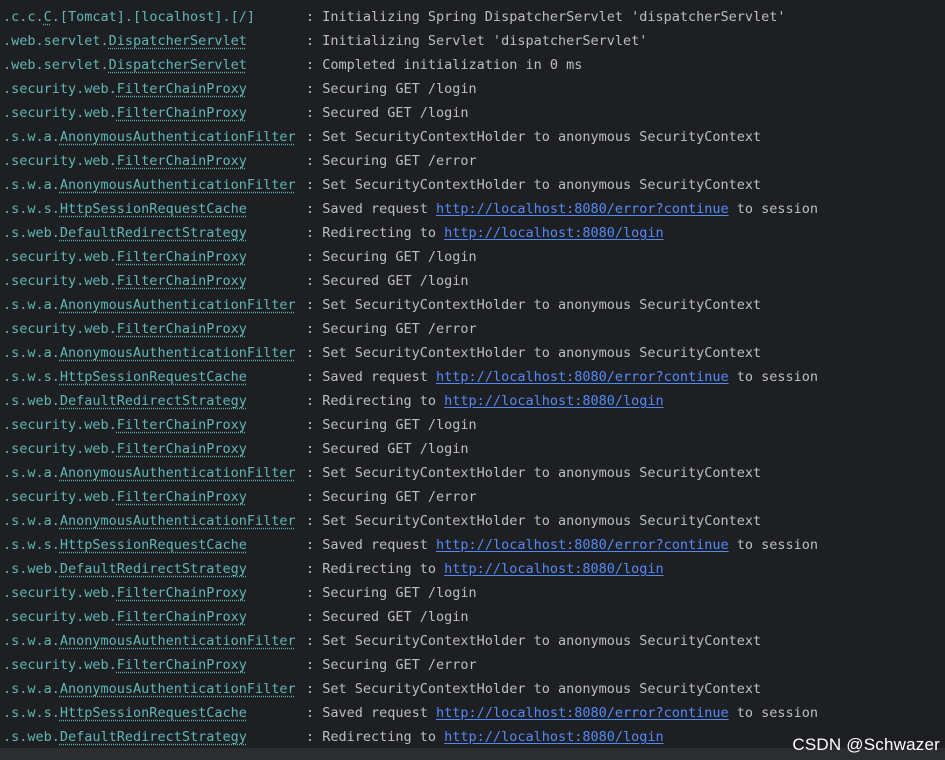  Describe the element at coordinates (387, 113) in the screenshot. I see `log-message-text: : Secured GET /login` at that location.